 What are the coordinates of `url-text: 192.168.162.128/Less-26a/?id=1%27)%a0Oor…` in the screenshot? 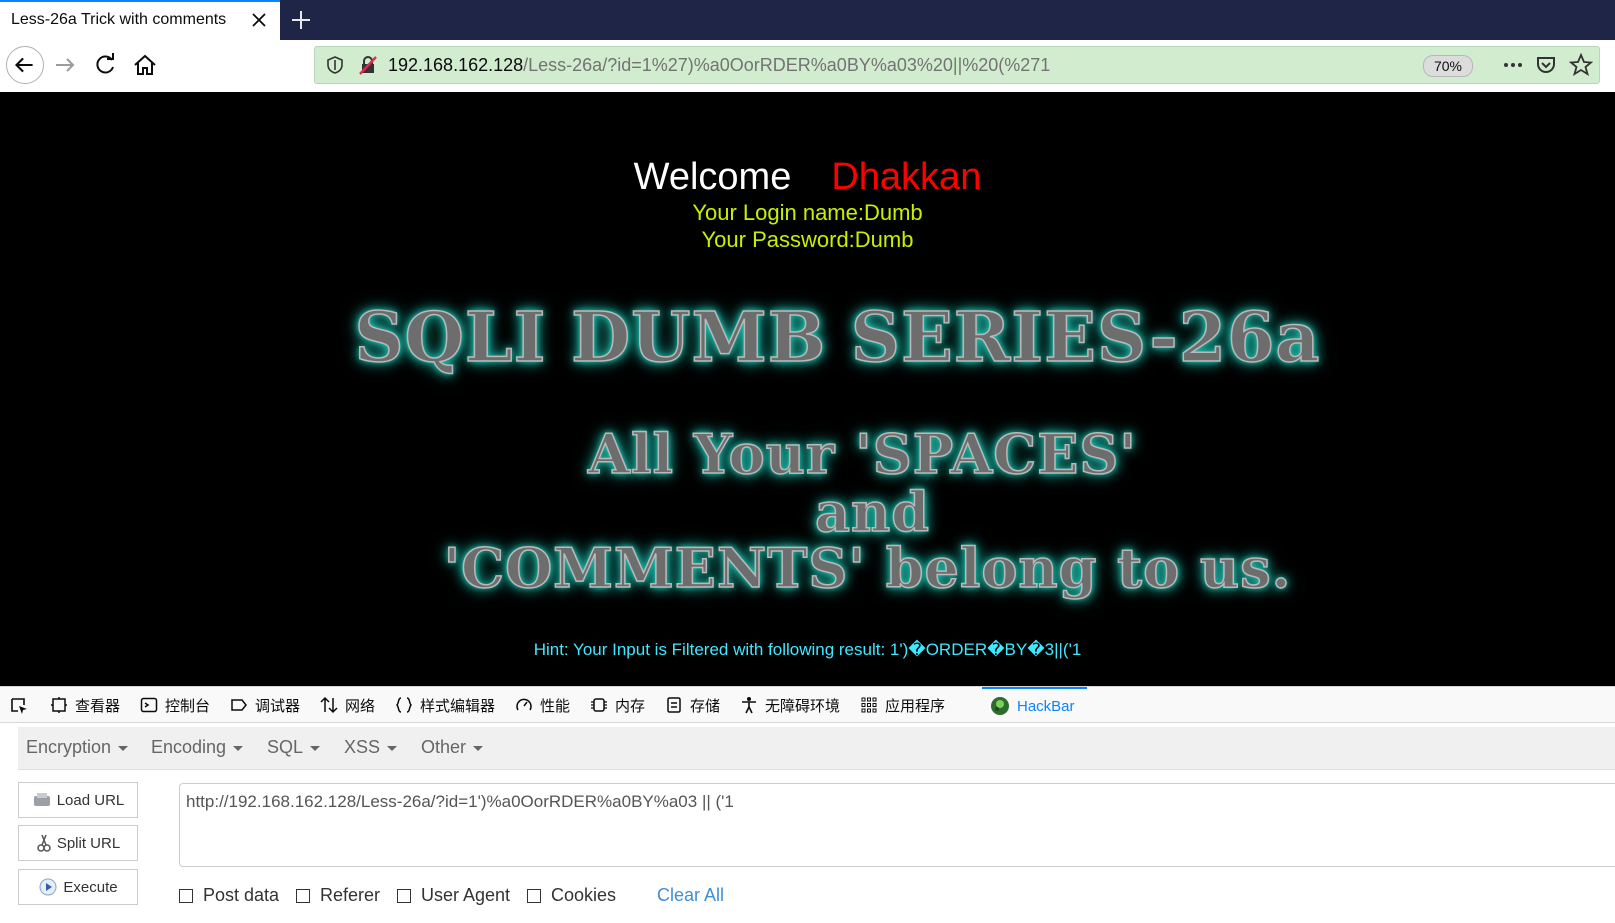 It's located at (719, 65).